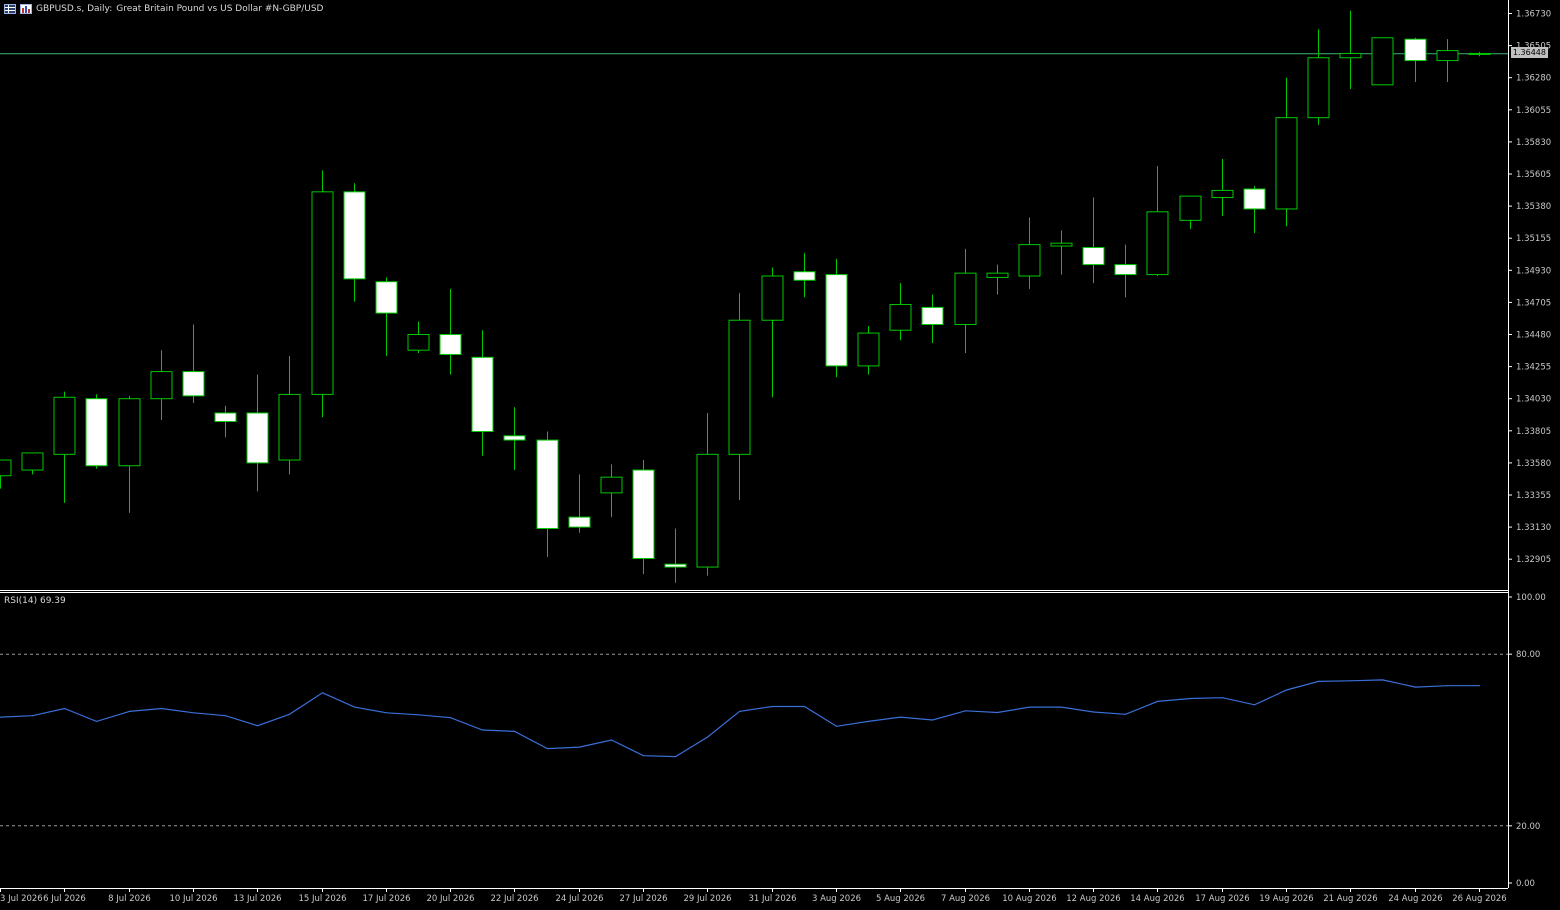  Describe the element at coordinates (1533, 15) in the screenshot. I see `price-tick-label: 1.36730` at that location.